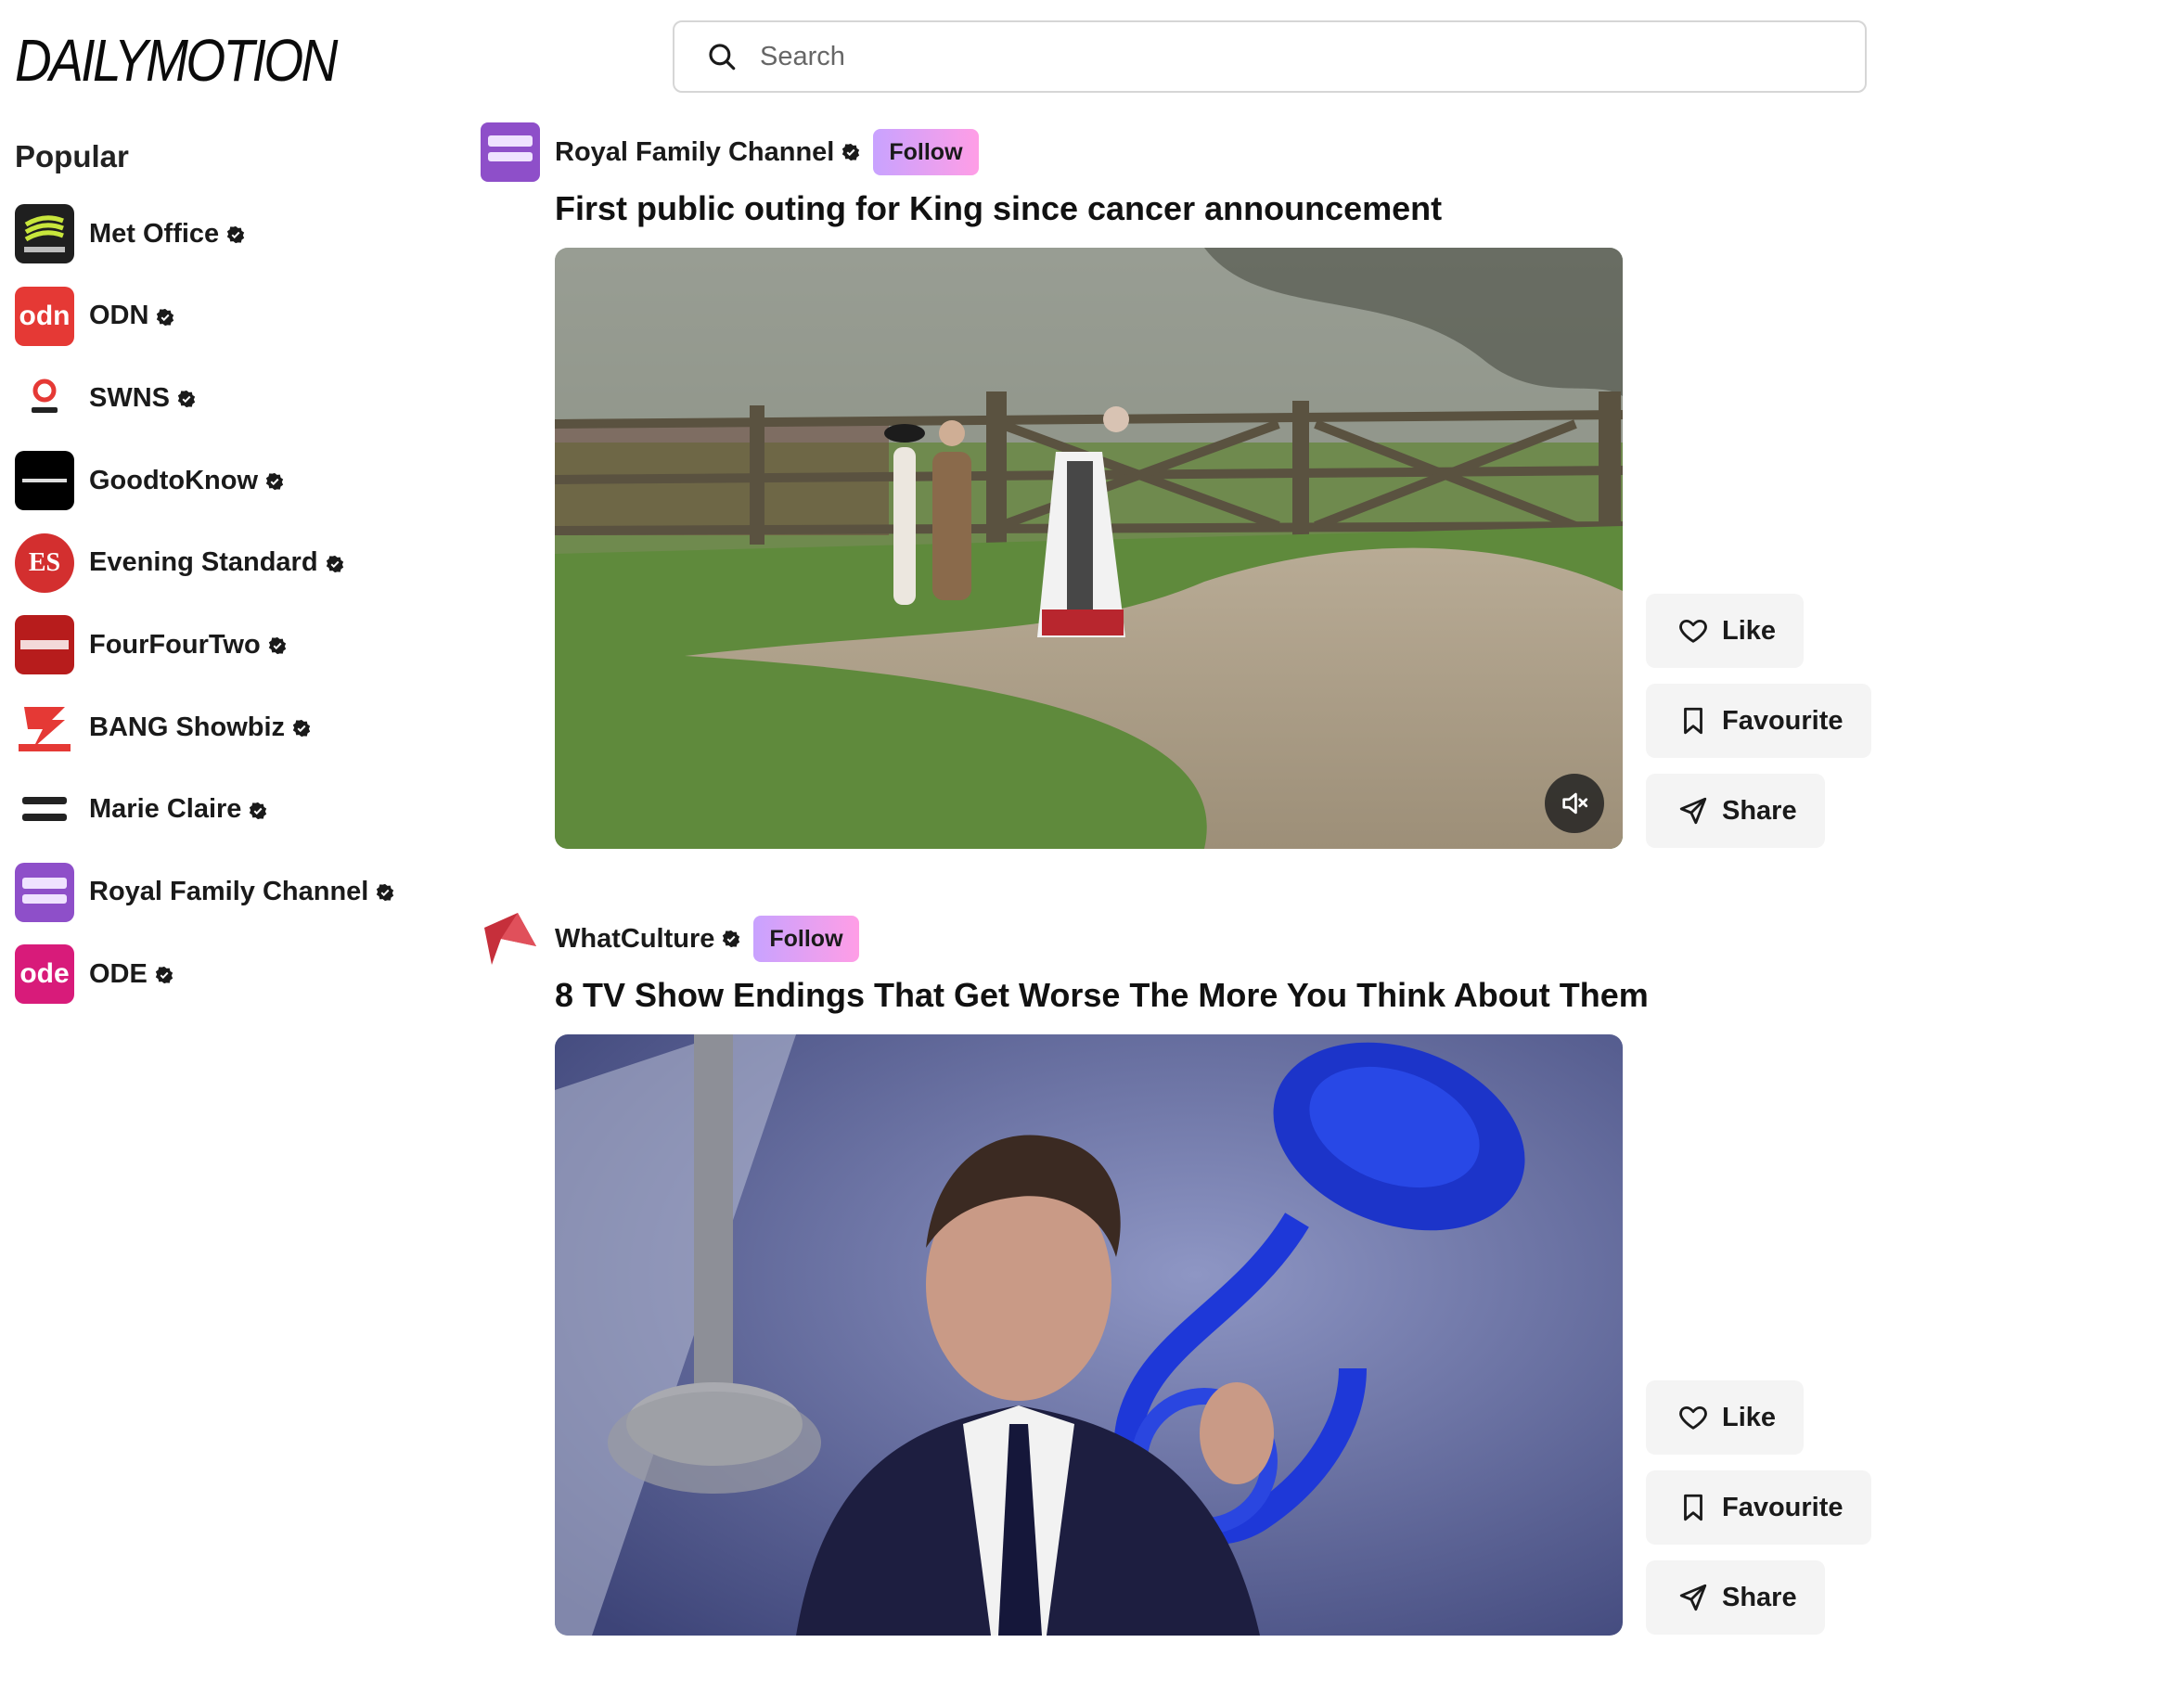 This screenshot has width=2184, height=1681. What do you see at coordinates (142, 398) in the screenshot?
I see `sidebar-item-label: SWNS` at bounding box center [142, 398].